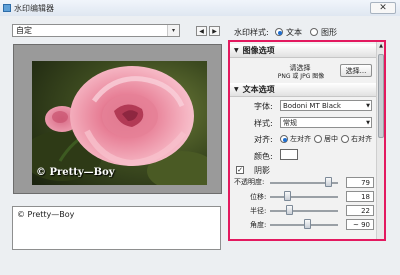 This screenshot has height=275, width=400. Describe the element at coordinates (251, 32) in the screenshot. I see `watermark-style-label: 水印样式:` at that location.